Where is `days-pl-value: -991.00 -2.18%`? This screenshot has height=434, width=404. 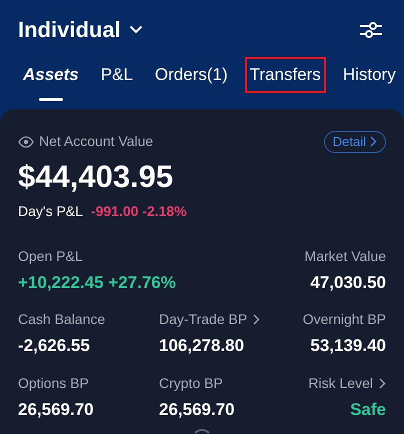
days-pl-value: -991.00 -2.18% is located at coordinates (138, 211).